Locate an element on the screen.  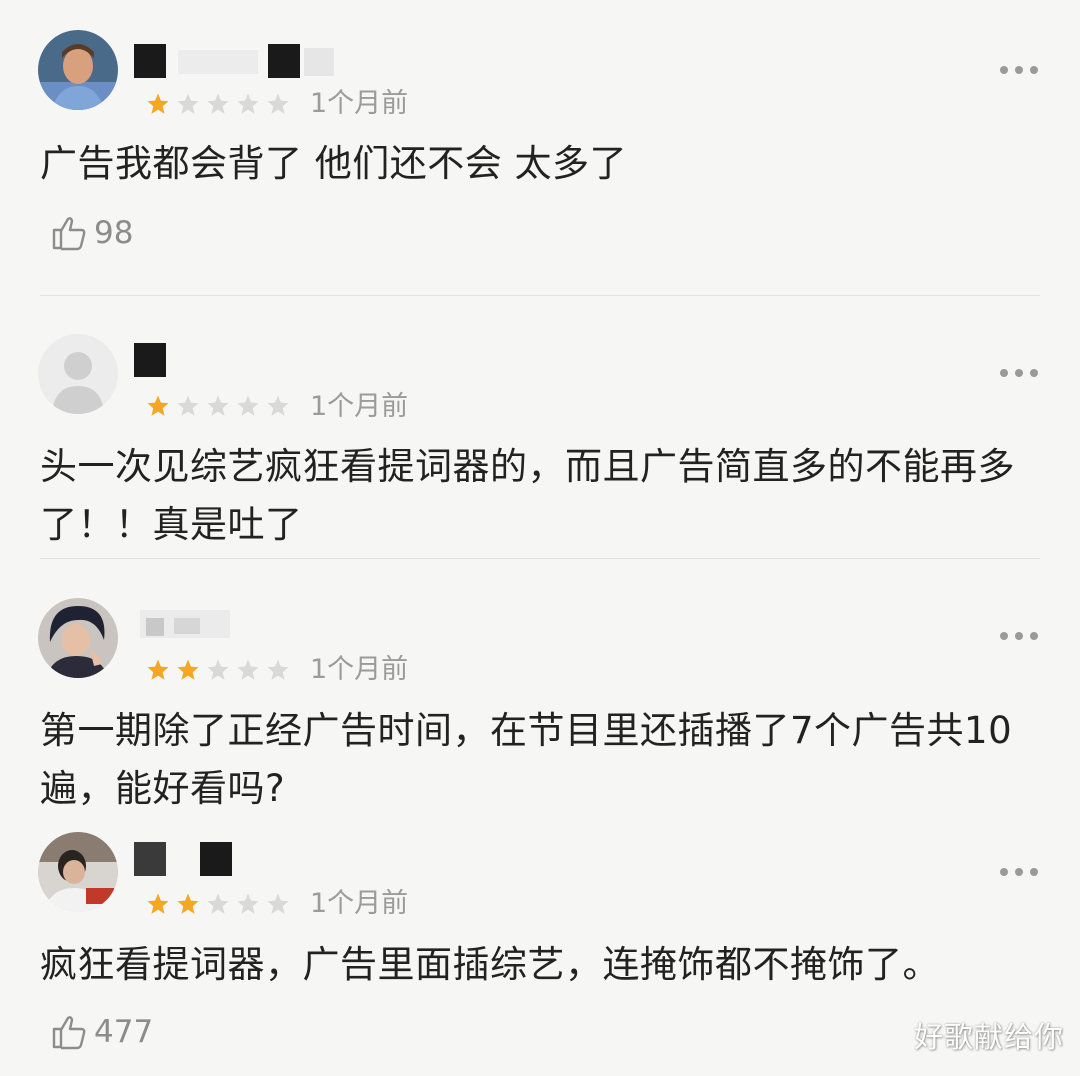
review-text: 广告我都会背了 他们还不会 太多了 is located at coordinates (334, 163).